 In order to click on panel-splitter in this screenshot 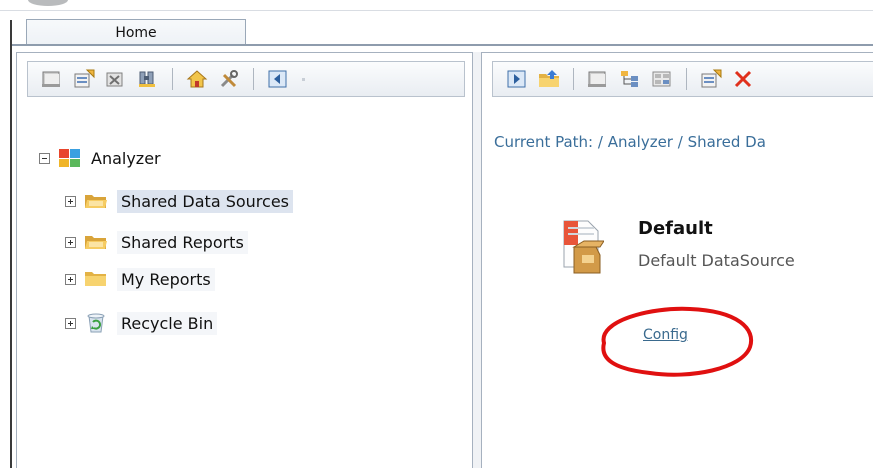, I will do `click(477, 260)`.